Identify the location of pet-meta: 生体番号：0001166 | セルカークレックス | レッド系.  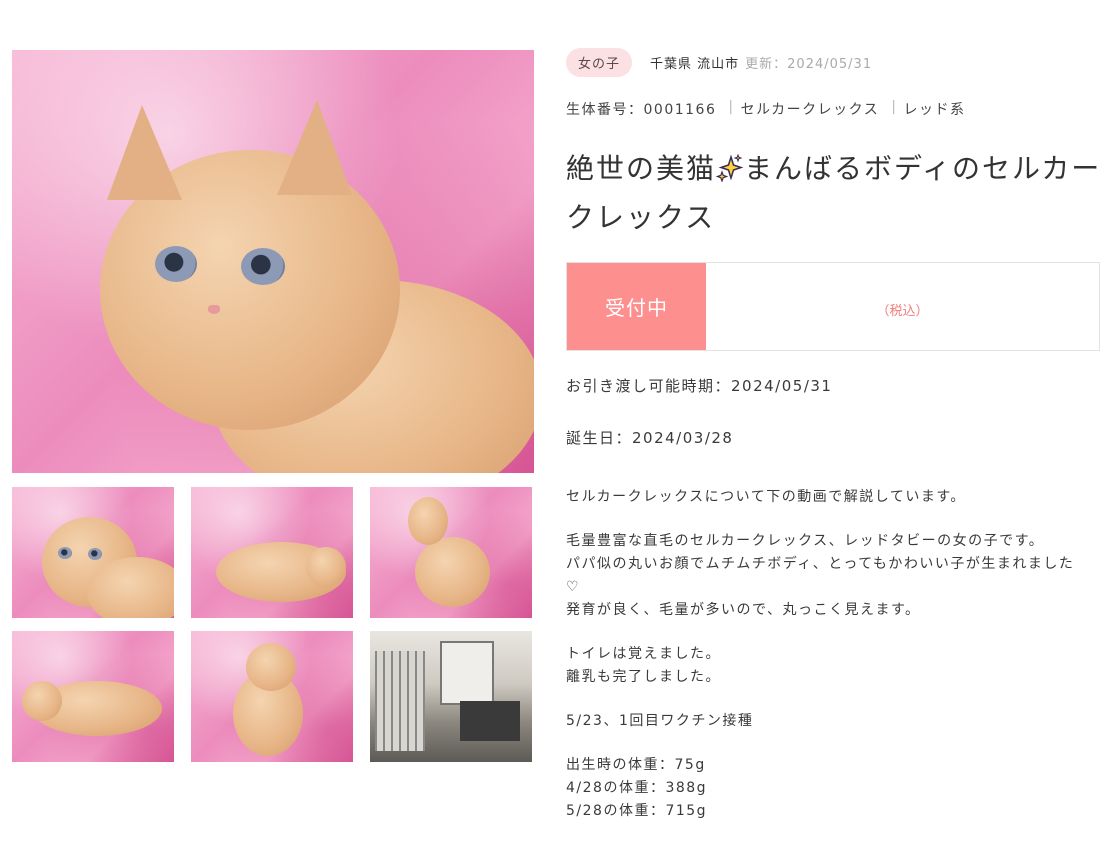
(765, 109).